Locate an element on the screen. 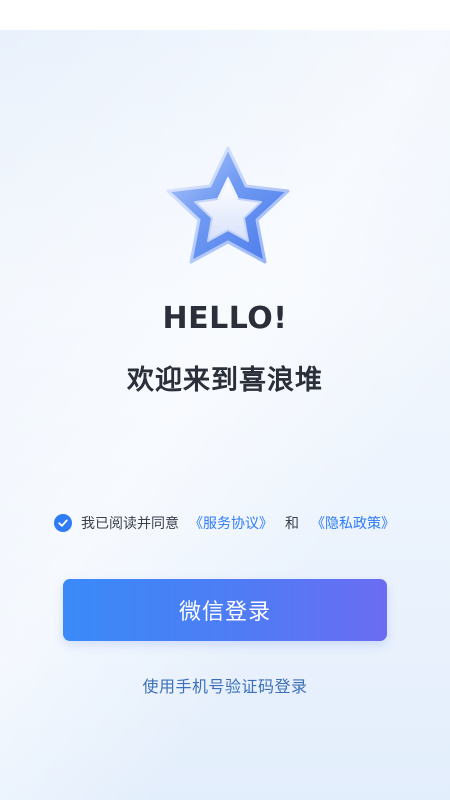  welcome-title: 欢迎来到喜浪堆 is located at coordinates (225, 380).